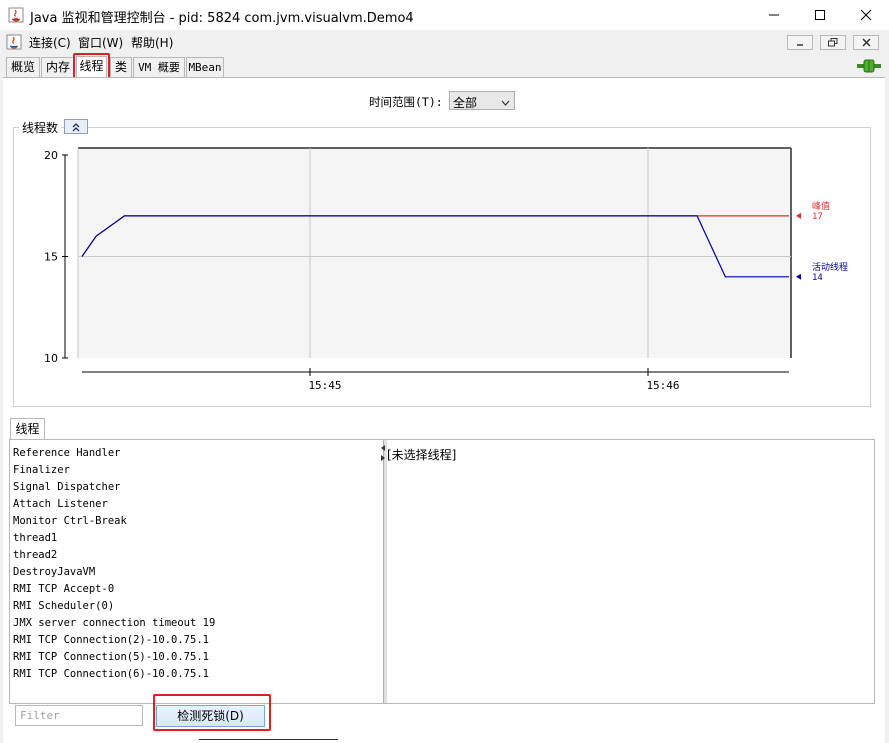  Describe the element at coordinates (51, 358) in the screenshot. I see `y-tick-label: 10` at that location.